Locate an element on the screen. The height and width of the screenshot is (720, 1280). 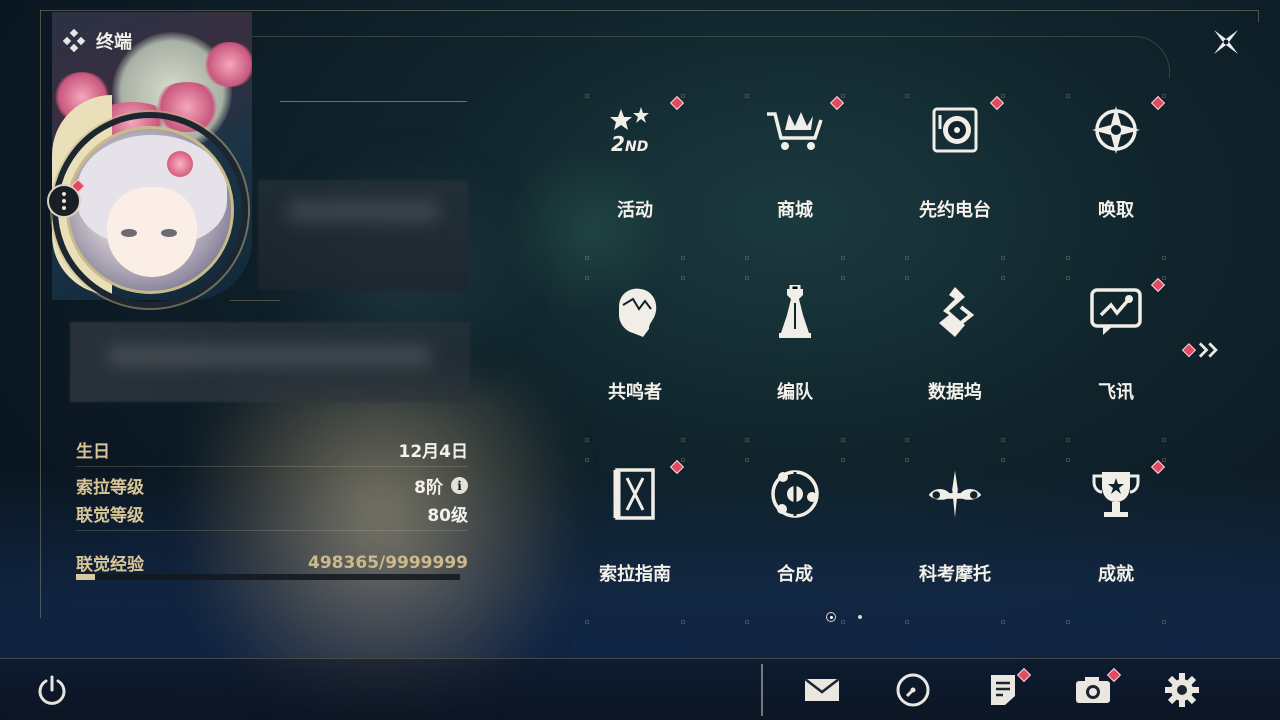
svg-text: ND is located at coordinates (636, 147).